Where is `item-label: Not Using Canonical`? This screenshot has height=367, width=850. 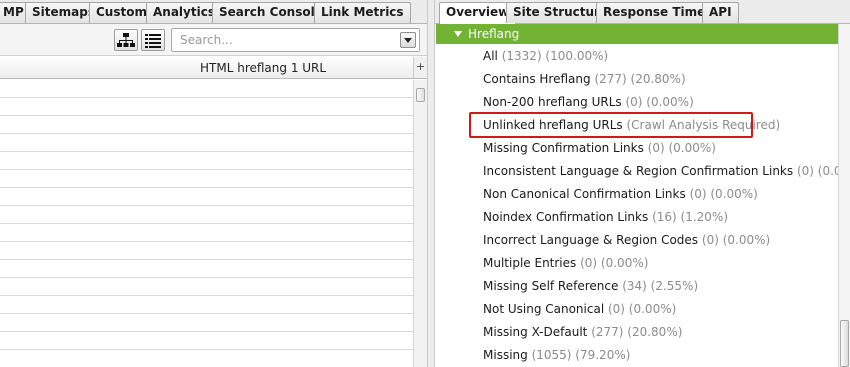 item-label: Not Using Canonical is located at coordinates (544, 309).